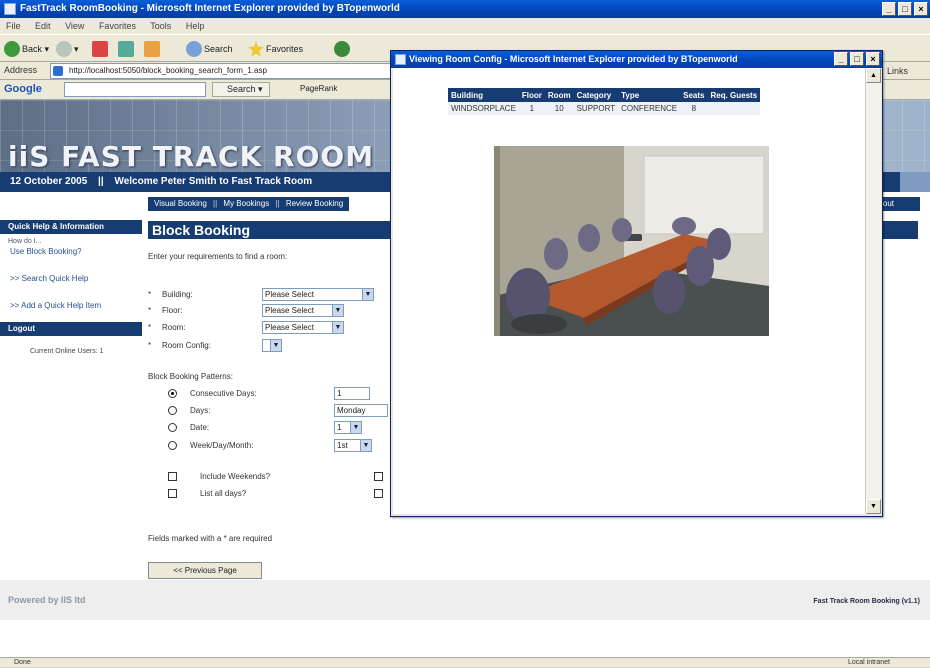  What do you see at coordinates (209, 49) in the screenshot?
I see `search-button: Search` at bounding box center [209, 49].